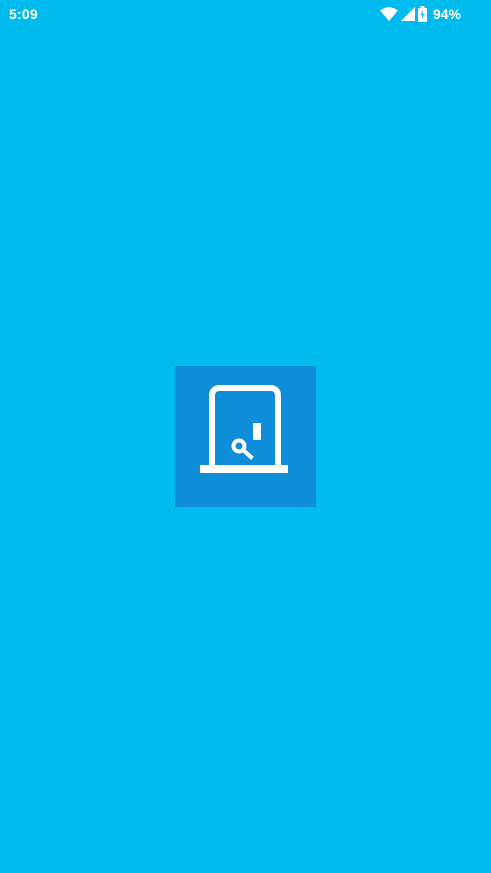 Image resolution: width=491 pixels, height=873 pixels. I want to click on status-time: 5:09, so click(23, 14).